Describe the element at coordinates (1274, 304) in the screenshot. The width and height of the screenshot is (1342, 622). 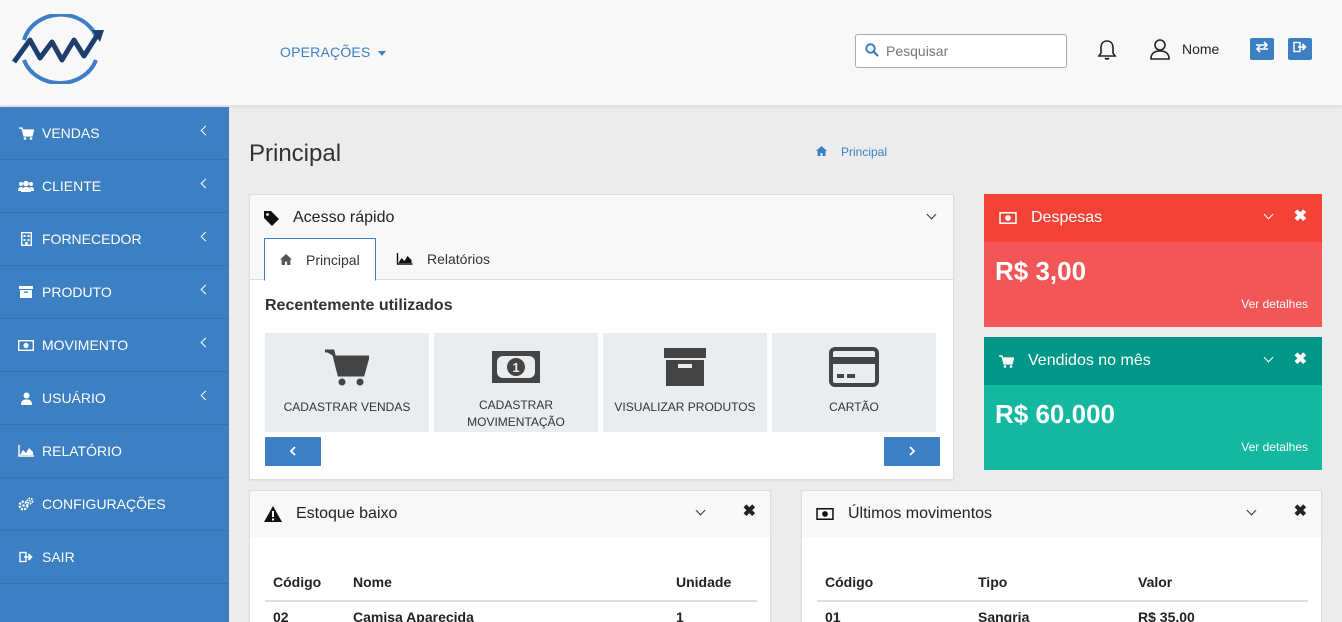
I see `despesas-details-link: Ver detalhes` at that location.